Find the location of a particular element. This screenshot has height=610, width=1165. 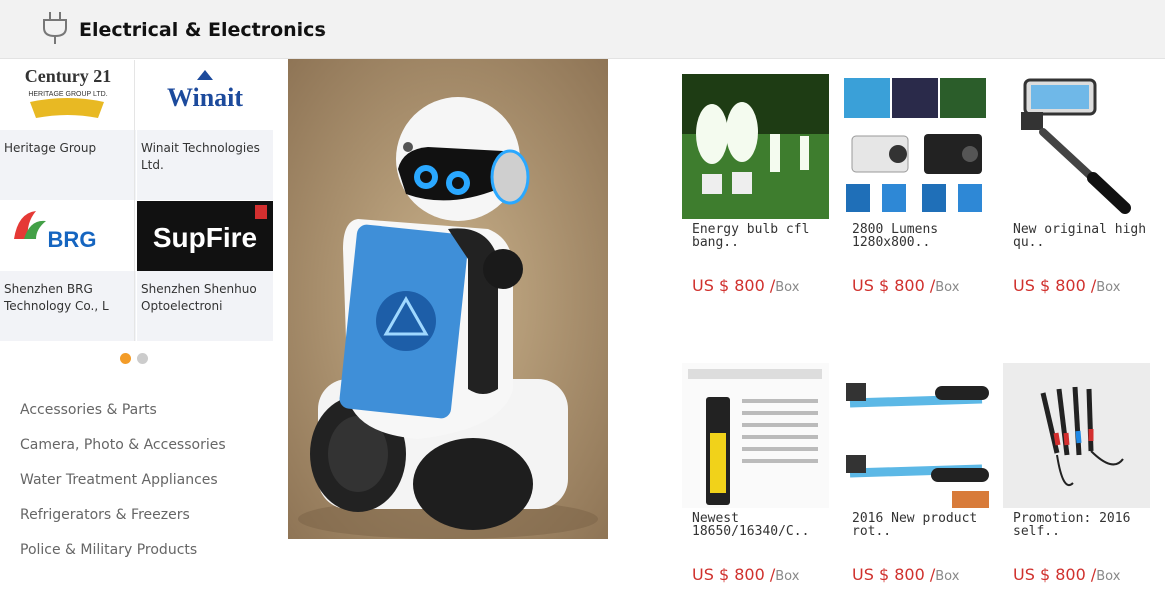

brand-card: BRG Shenzhen BRG Technology Co., L is located at coordinates (68, 271).